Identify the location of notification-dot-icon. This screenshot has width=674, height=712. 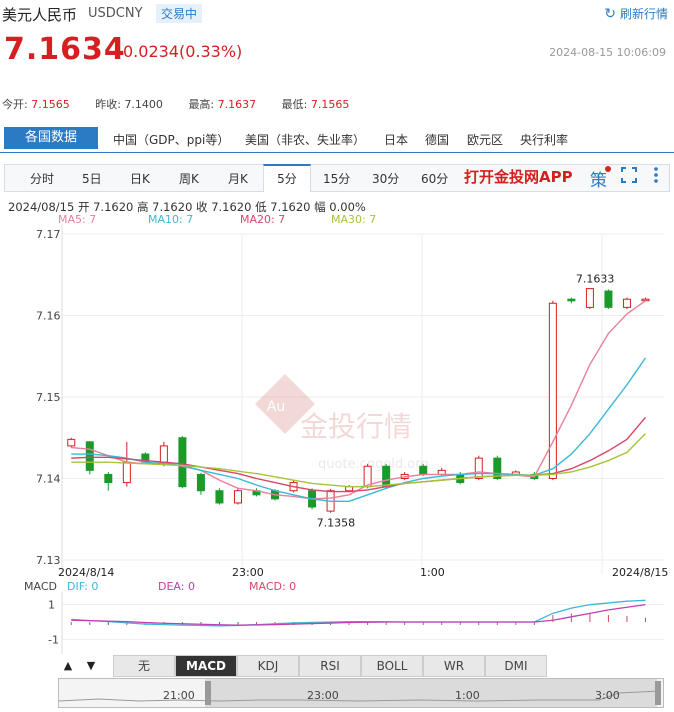
(608, 169).